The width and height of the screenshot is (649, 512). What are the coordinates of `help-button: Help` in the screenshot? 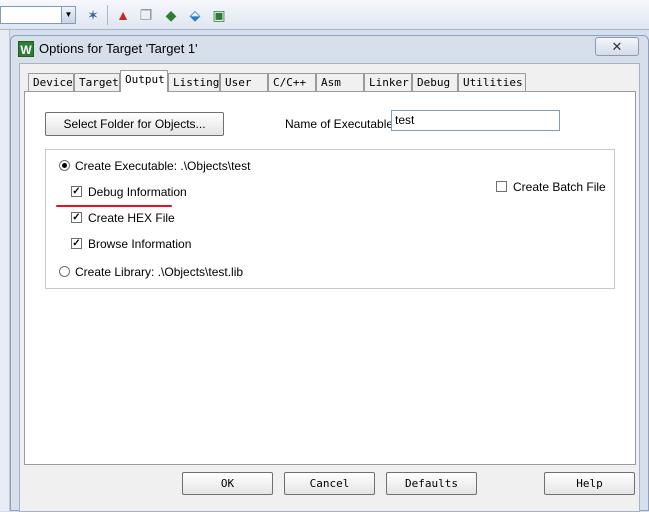 It's located at (589, 483).